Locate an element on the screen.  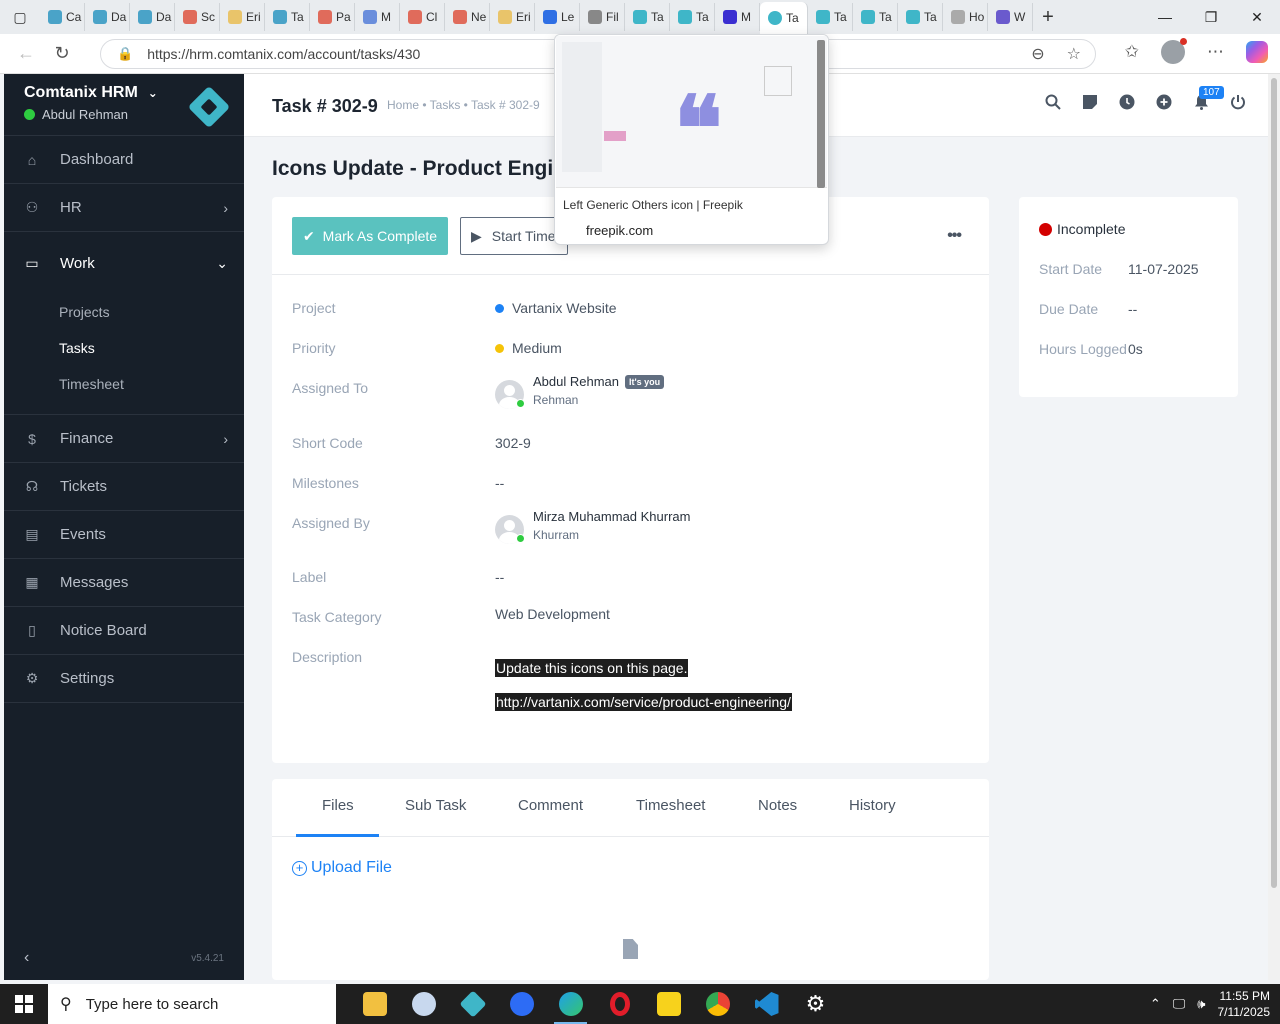
back-icon: ← is located at coordinates (26, 54).